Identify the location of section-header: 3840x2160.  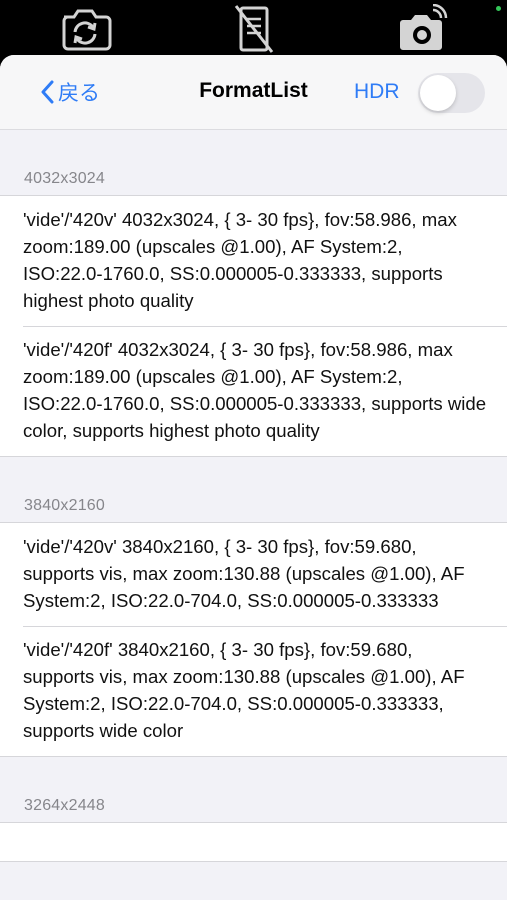
(64, 505).